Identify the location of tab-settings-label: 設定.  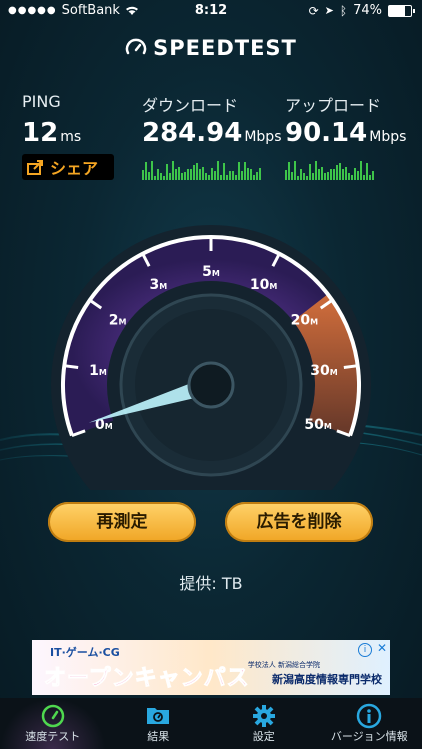
(263, 736).